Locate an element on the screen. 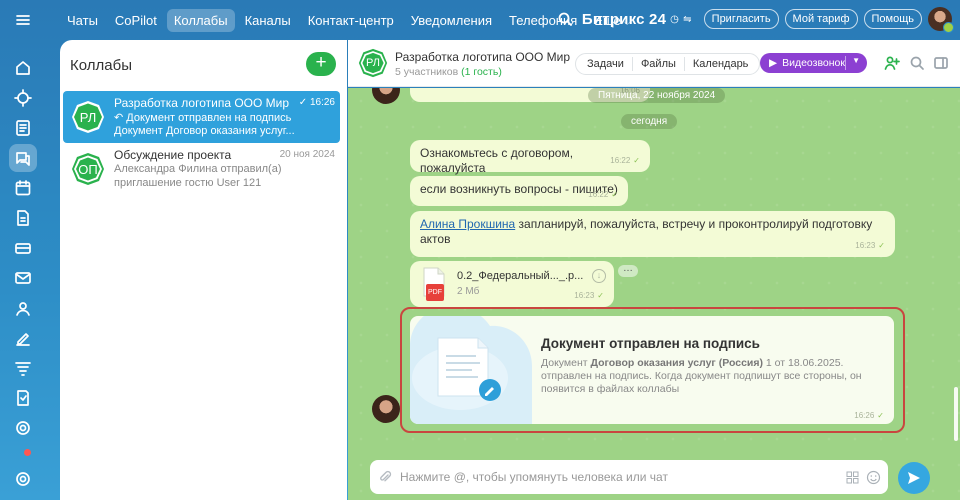 The width and height of the screenshot is (960, 500). help-button: Помощь is located at coordinates (892, 19).